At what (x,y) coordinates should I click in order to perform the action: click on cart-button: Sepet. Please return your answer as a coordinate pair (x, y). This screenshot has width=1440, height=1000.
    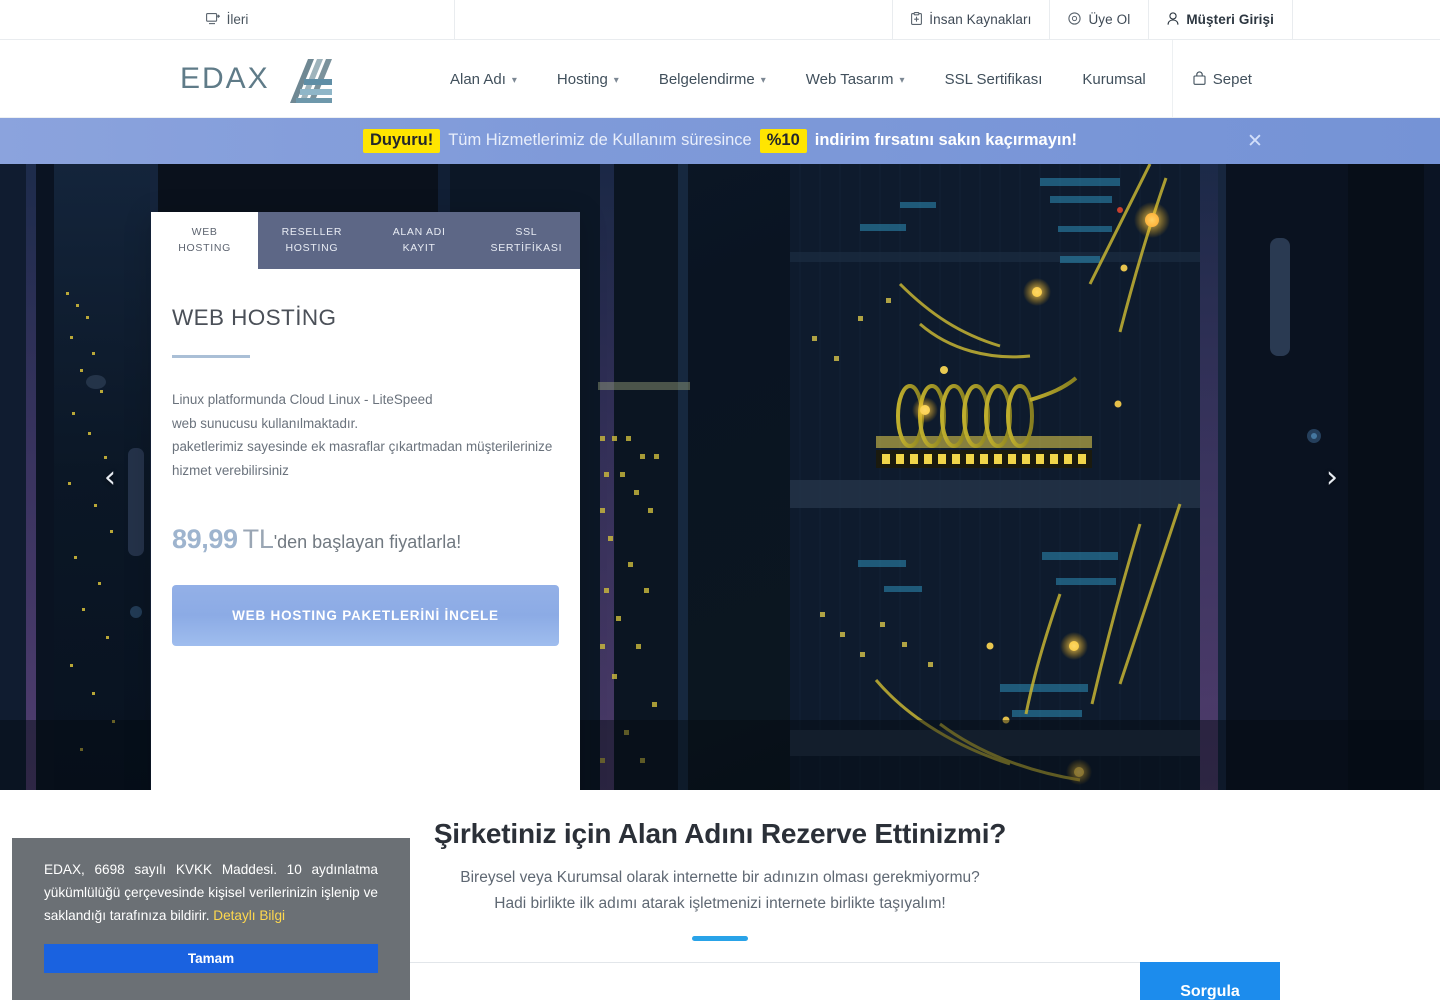
    Looking at the image, I should click on (1222, 79).